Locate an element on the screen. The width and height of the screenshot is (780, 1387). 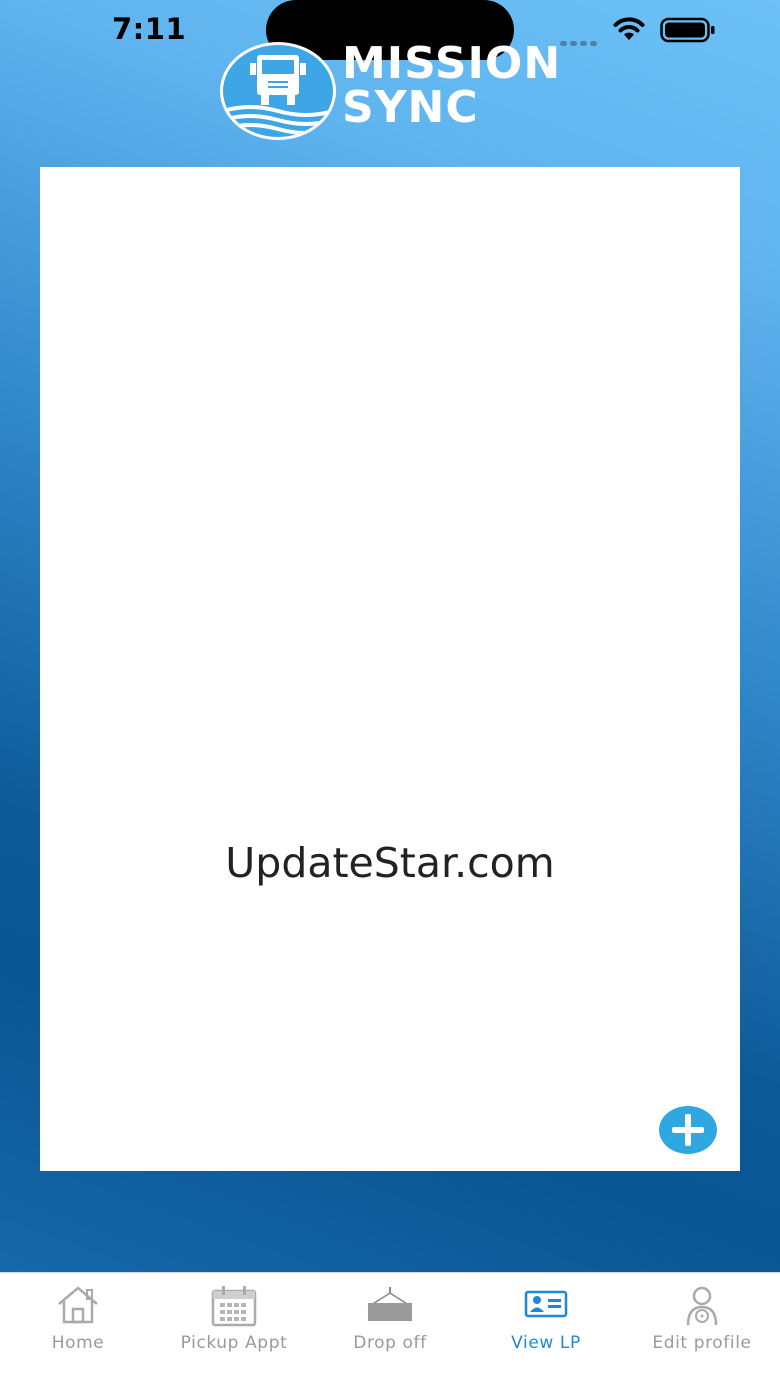
tab-pickup-appt: Pickup Appt is located at coordinates (234, 1323).